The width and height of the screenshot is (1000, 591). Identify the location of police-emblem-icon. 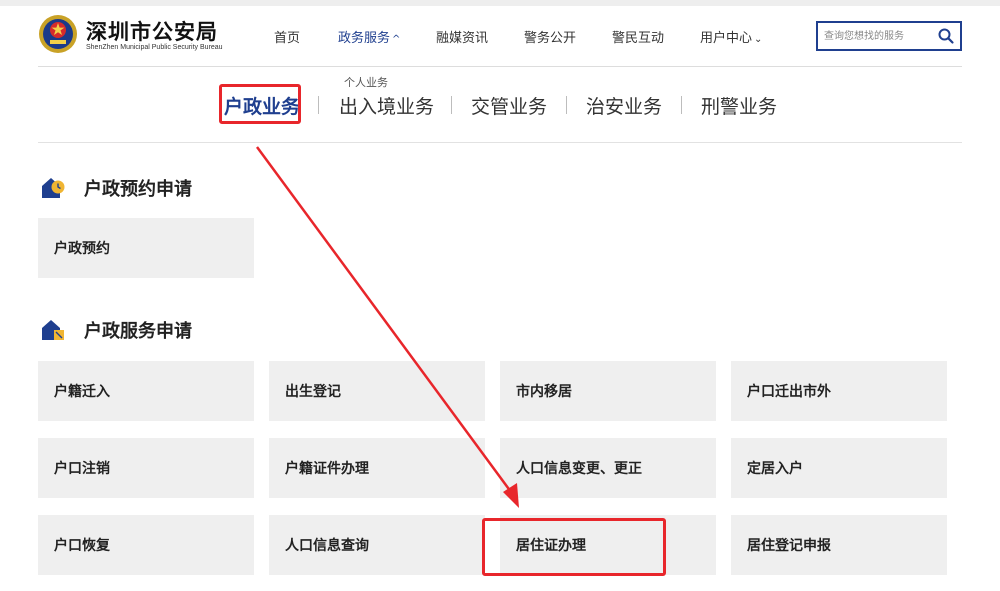
(58, 34).